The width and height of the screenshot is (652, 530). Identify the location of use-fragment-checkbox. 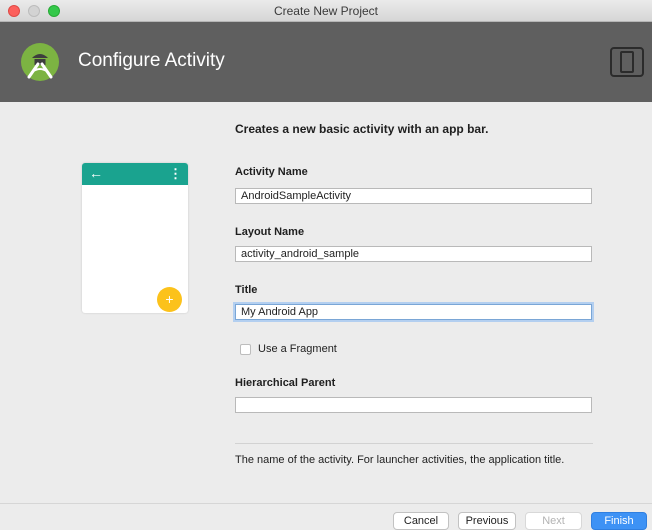
(245, 349).